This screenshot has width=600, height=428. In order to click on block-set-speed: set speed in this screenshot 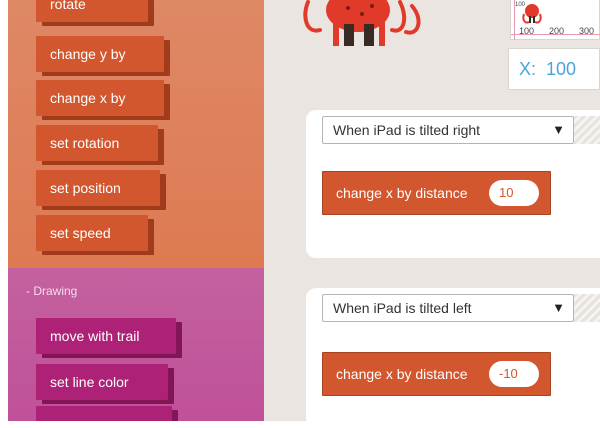, I will do `click(92, 233)`.